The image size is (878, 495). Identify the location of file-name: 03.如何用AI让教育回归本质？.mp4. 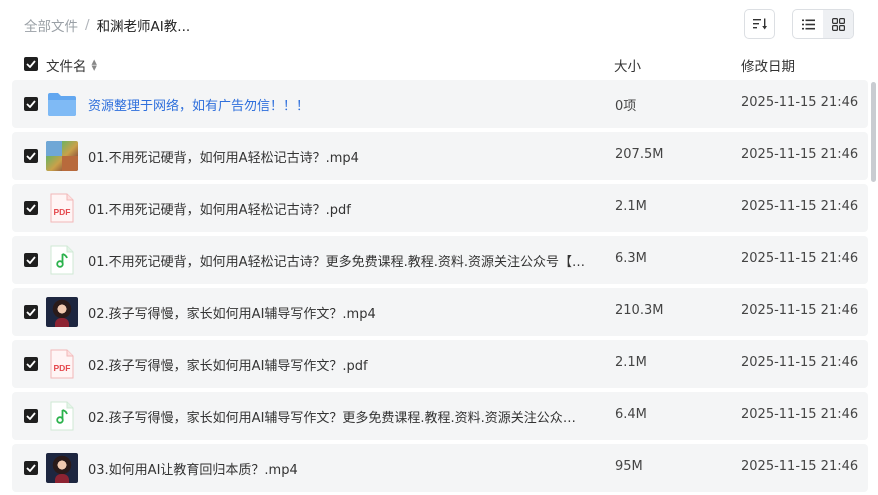
(338, 468).